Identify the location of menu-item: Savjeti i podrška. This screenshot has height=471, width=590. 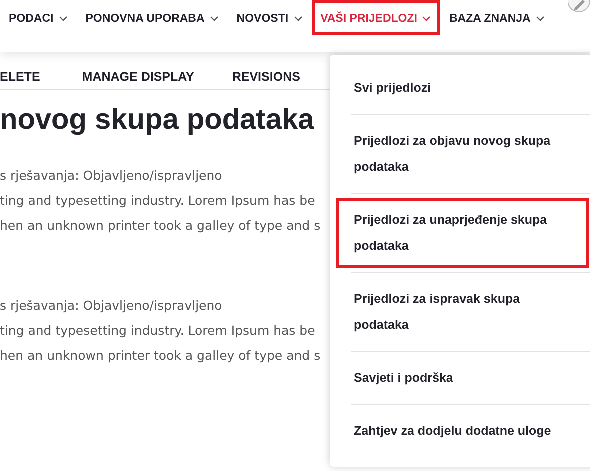
(462, 378).